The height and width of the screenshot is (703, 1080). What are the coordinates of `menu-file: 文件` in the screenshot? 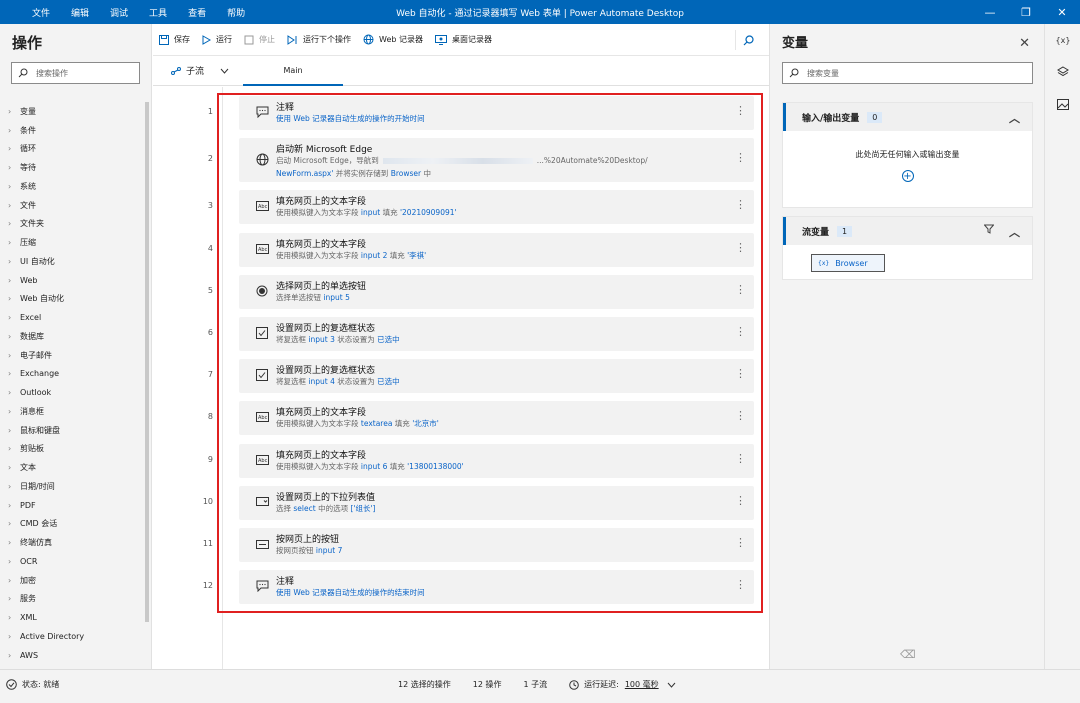 It's located at (41, 12).